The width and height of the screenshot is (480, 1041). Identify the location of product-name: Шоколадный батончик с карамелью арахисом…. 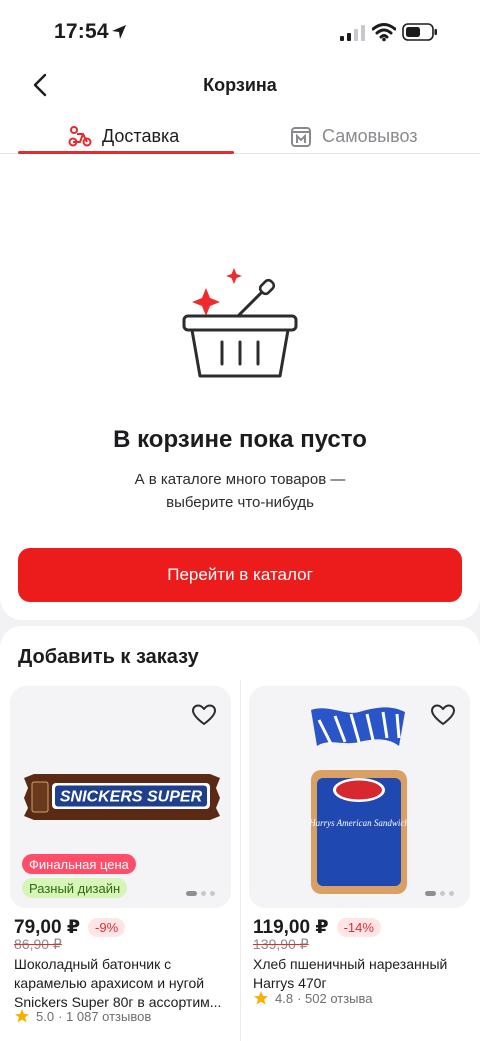
(121, 983).